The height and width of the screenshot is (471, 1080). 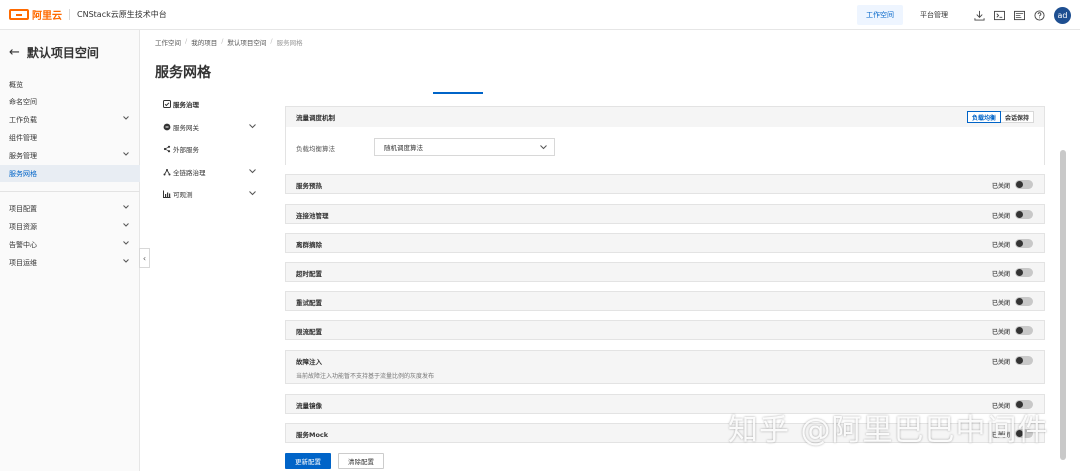 I want to click on feature-card-timeout: 超时配置 已关闭, so click(x=665, y=272).